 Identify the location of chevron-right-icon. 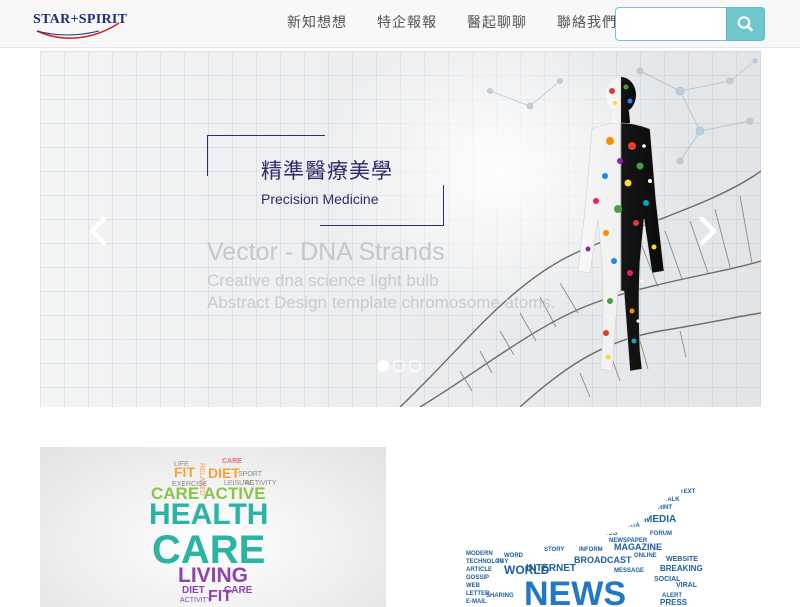
(708, 231).